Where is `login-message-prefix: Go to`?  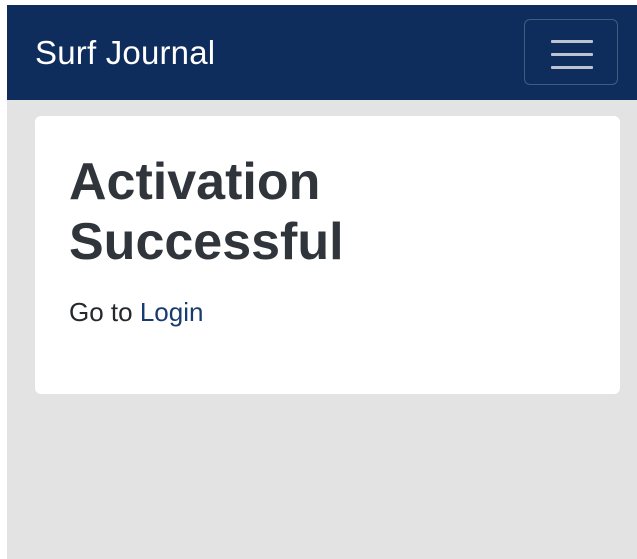
login-message-prefix: Go to is located at coordinates (104, 312).